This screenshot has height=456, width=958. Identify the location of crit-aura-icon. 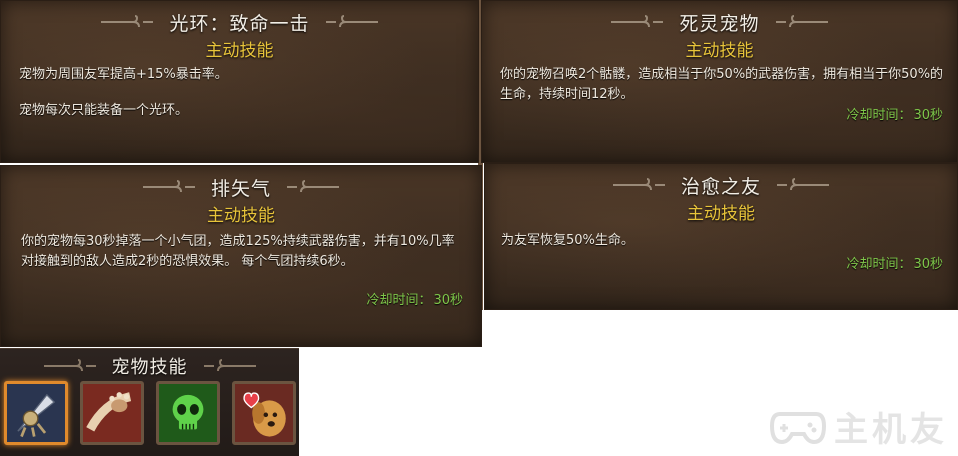
(36, 413).